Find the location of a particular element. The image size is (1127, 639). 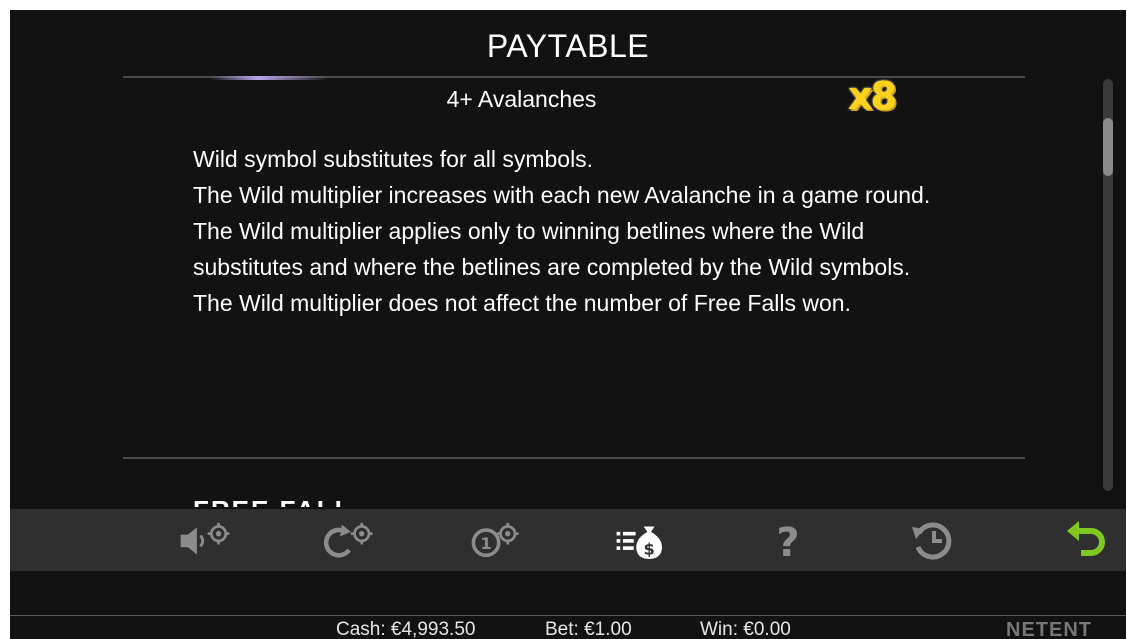

decorative-glint is located at coordinates (270, 78).